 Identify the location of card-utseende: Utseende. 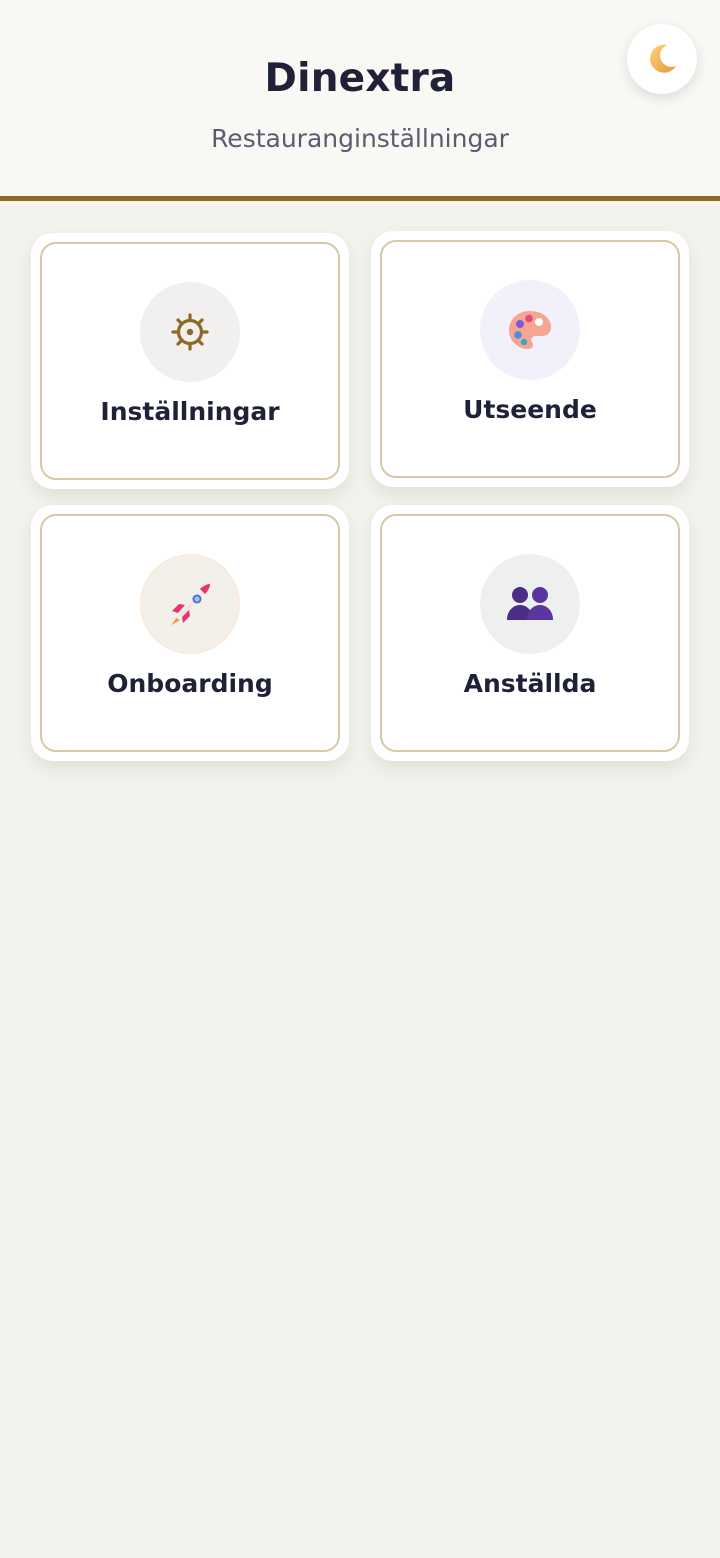
(530, 359).